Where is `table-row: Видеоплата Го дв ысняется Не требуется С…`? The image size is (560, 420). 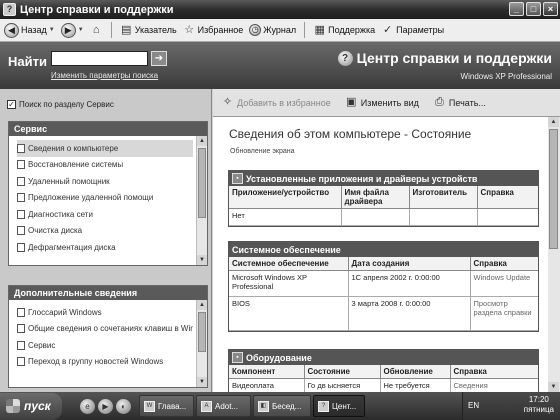 table-row: Видеоплата Го дв ысняется Не требуется С… is located at coordinates (383, 385).